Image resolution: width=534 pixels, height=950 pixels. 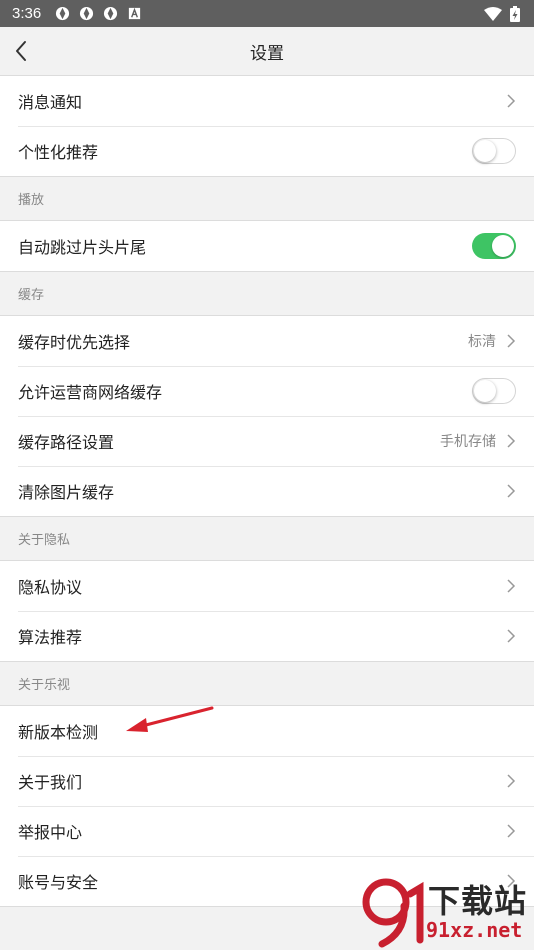 What do you see at coordinates (50, 102) in the screenshot?
I see `notifications-label: 消息通知` at bounding box center [50, 102].